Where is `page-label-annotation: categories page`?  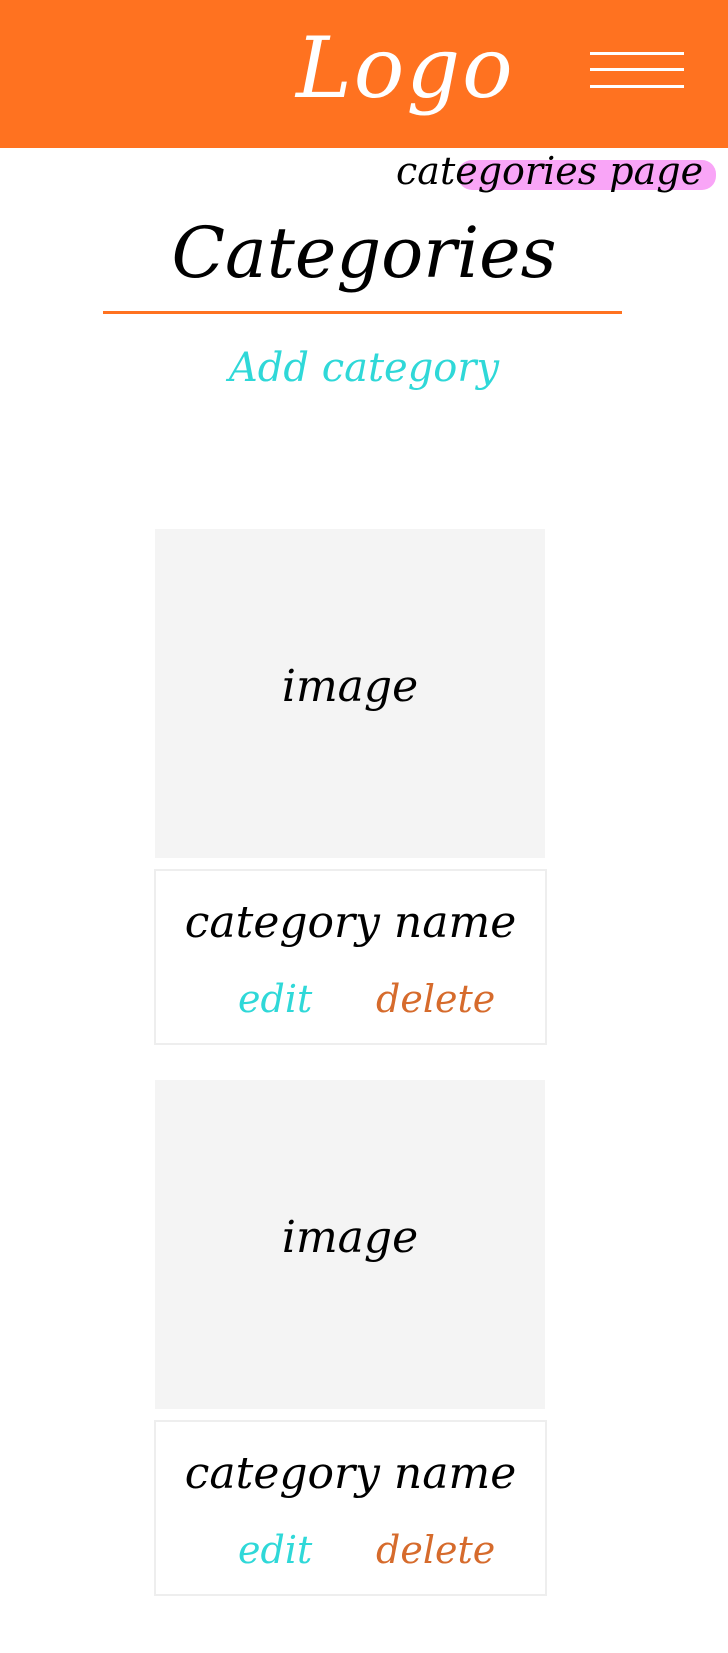 page-label-annotation: categories page is located at coordinates (560, 174).